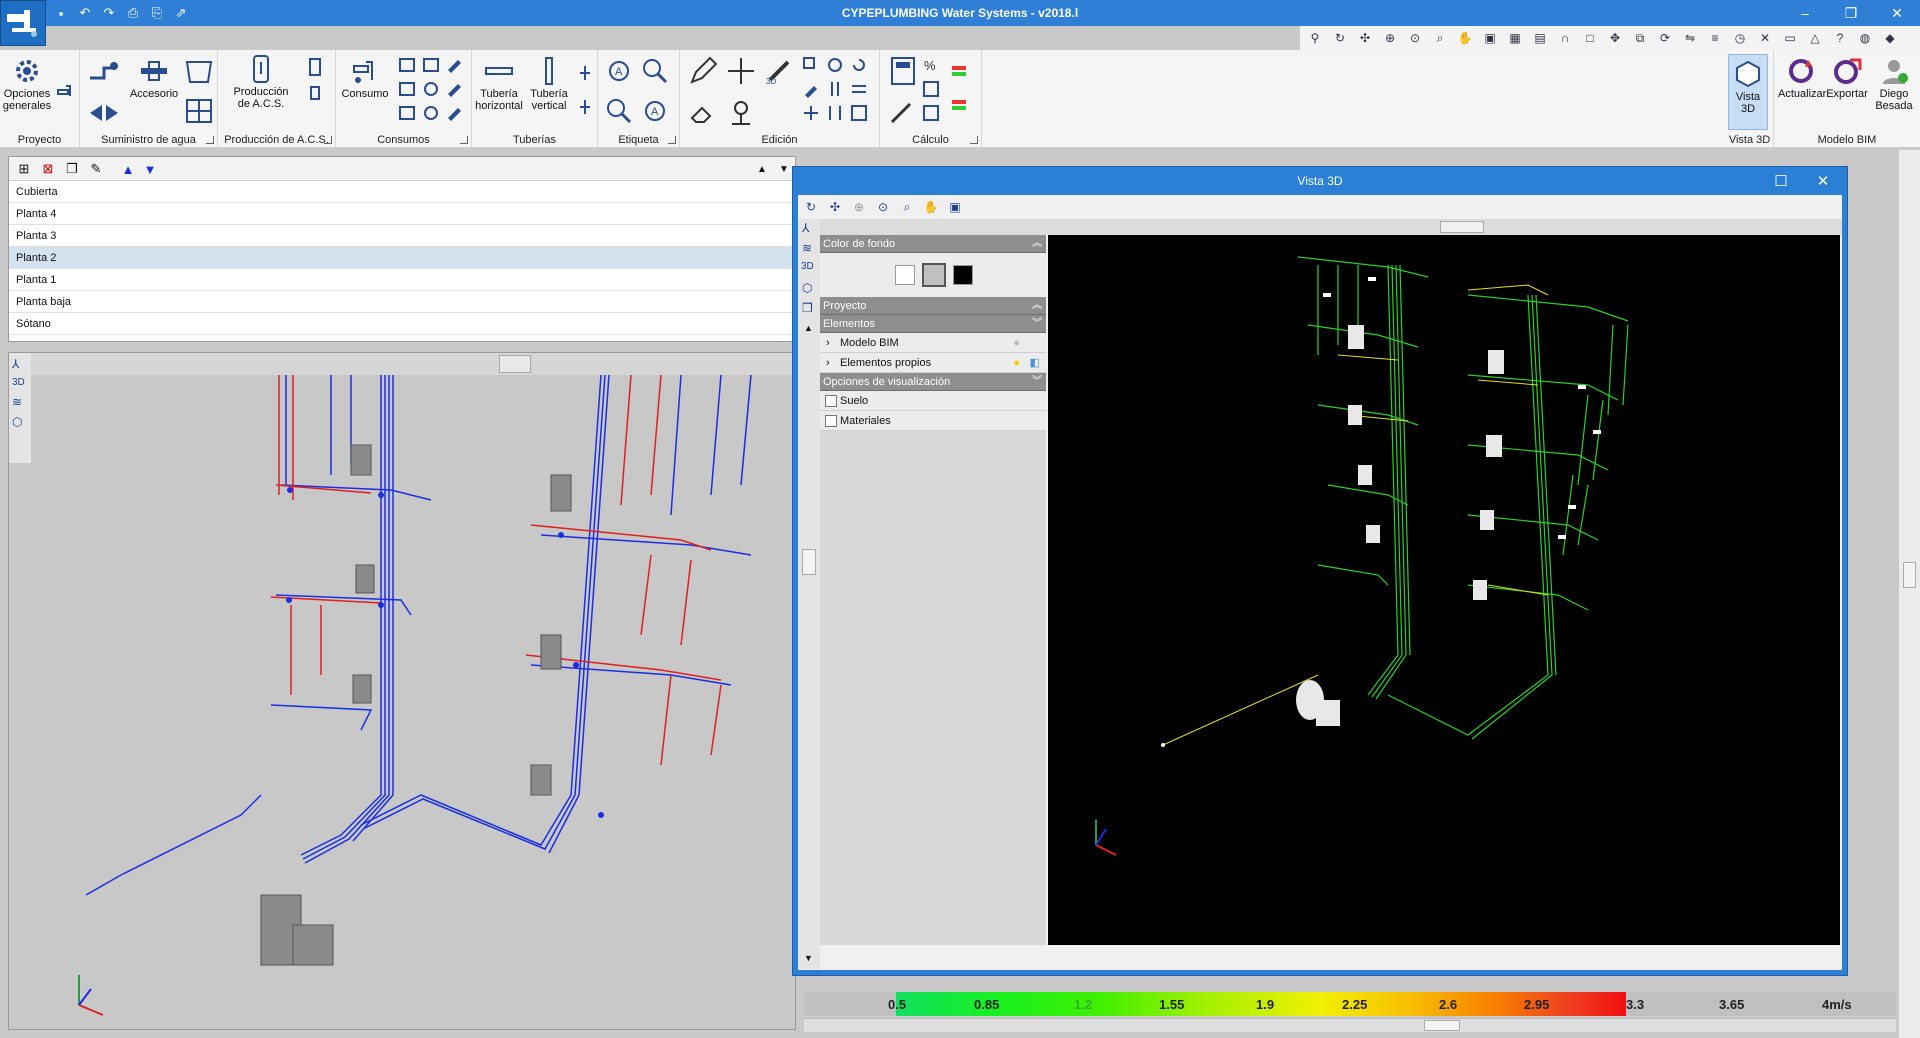 Image resolution: width=1920 pixels, height=1038 pixels. I want to click on check-pipes-icon, so click(931, 89).